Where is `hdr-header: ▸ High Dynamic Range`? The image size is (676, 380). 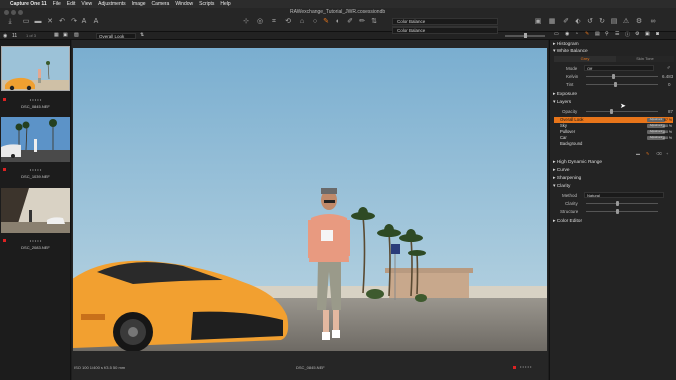
hdr-header: ▸ High Dynamic Range is located at coordinates (577, 162).